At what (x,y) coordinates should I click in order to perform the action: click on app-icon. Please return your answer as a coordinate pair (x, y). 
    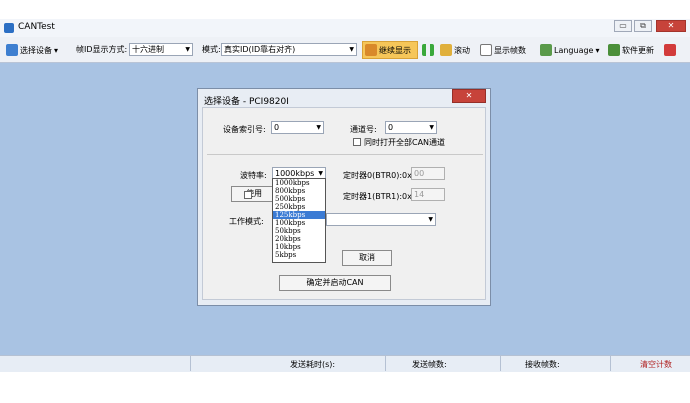
    Looking at the image, I should click on (9, 28).